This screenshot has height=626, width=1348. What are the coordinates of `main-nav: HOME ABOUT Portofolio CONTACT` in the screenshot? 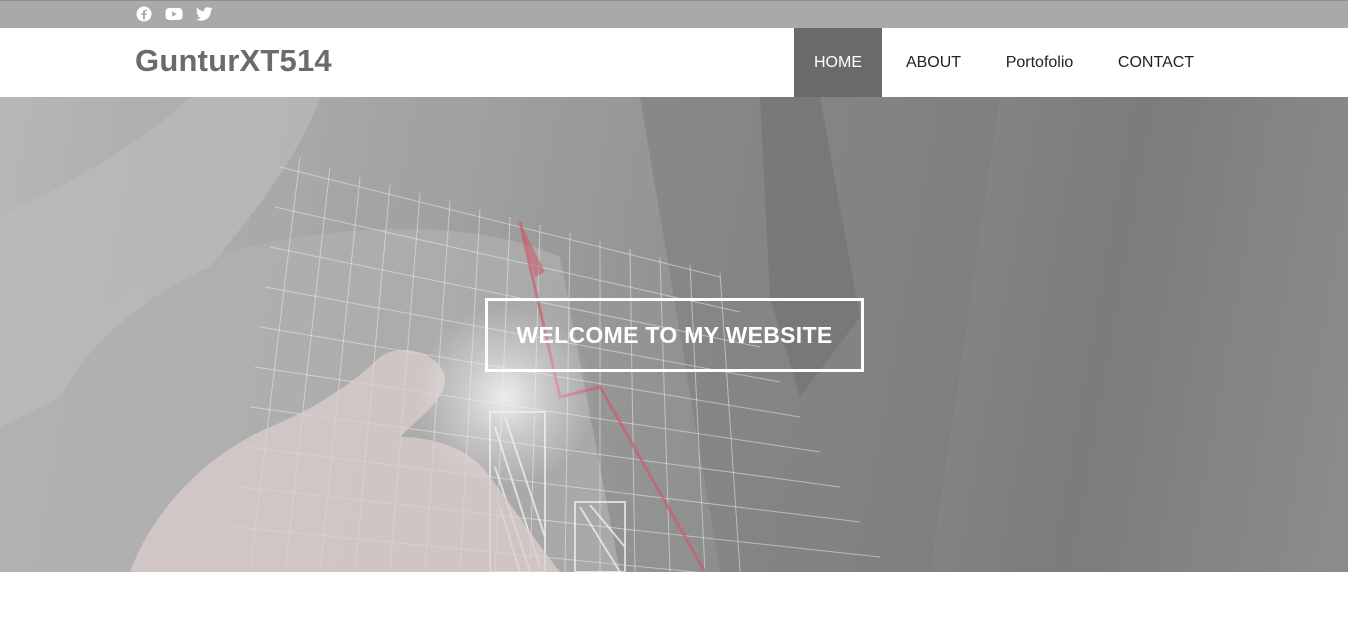 It's located at (1006, 62).